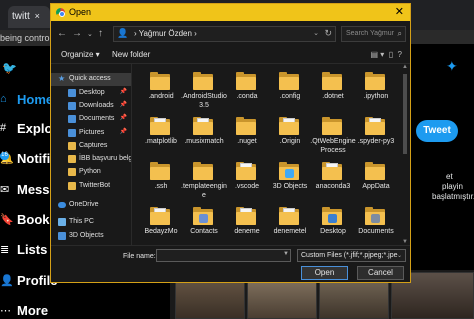 The height and width of the screenshot is (319, 474). Describe the element at coordinates (324, 273) in the screenshot. I see `open-button: Open` at that location.